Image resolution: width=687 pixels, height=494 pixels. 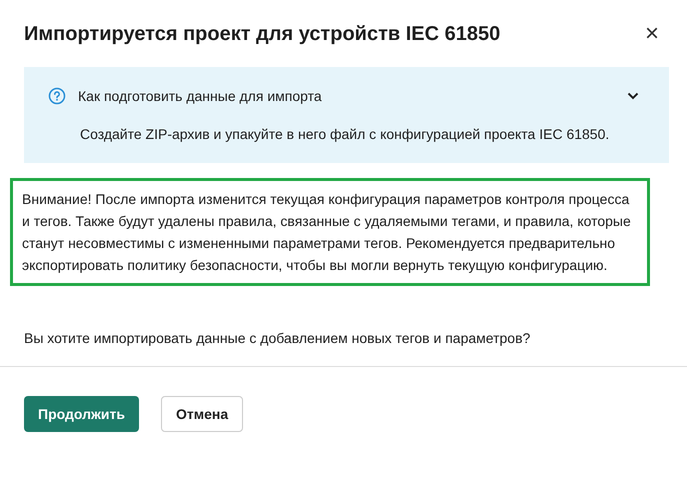 What do you see at coordinates (57, 96) in the screenshot?
I see `help-icon` at bounding box center [57, 96].